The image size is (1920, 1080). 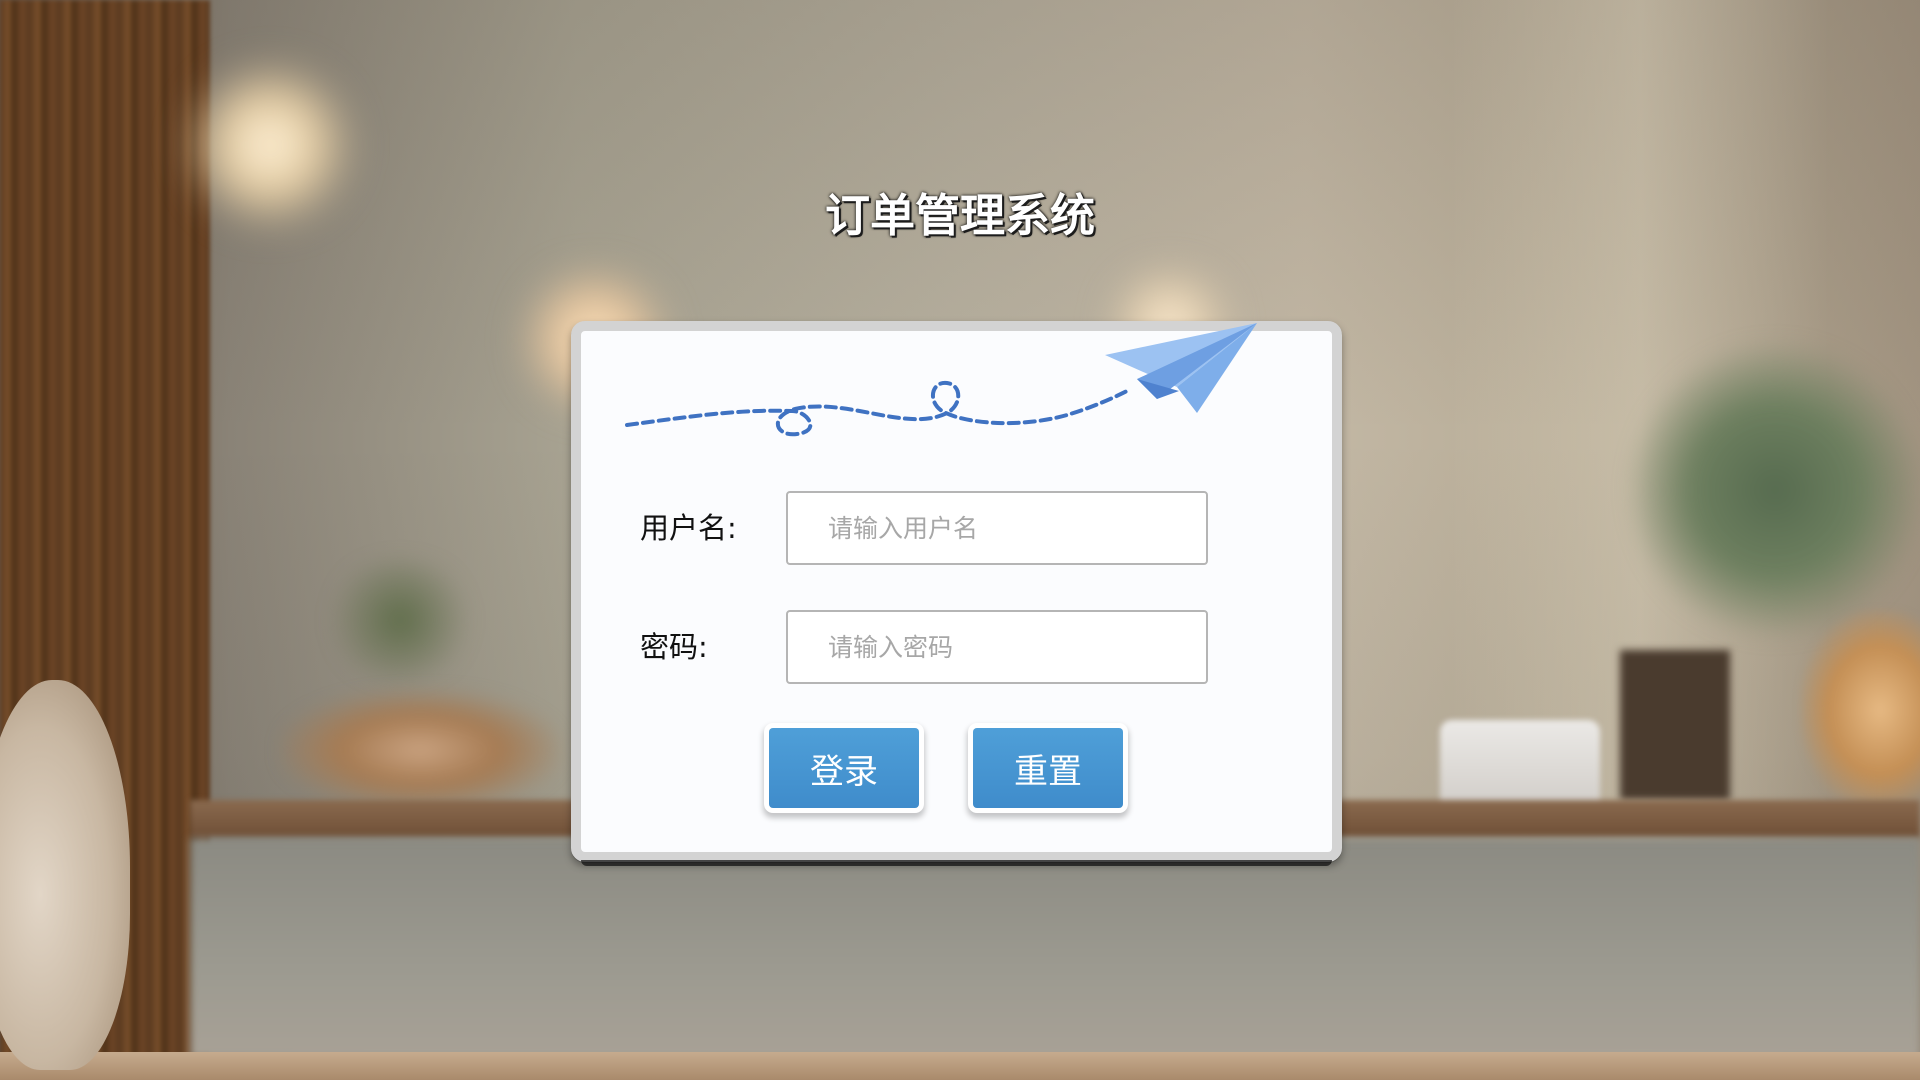 I want to click on password-row: 密码:, so click(x=950, y=647).